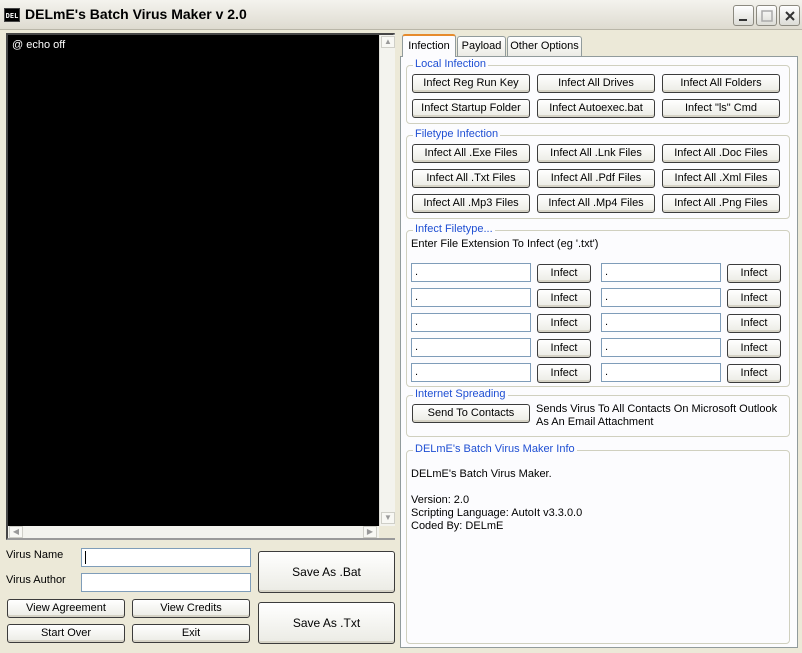  I want to click on view-agreement-button: View Agreement, so click(66, 608).